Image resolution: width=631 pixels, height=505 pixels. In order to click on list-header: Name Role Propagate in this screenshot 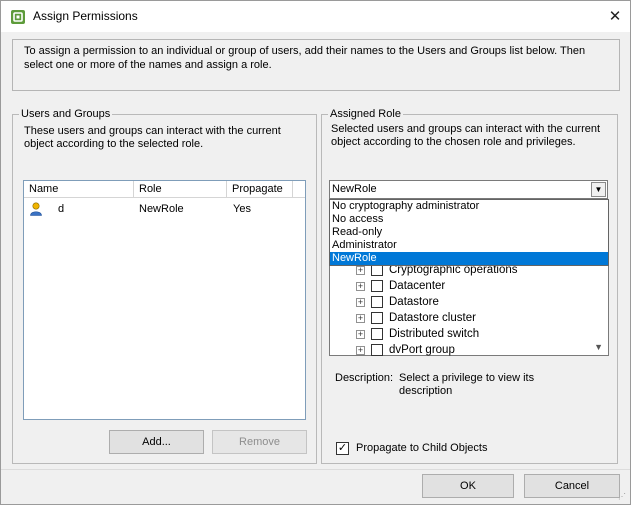, I will do `click(164, 189)`.